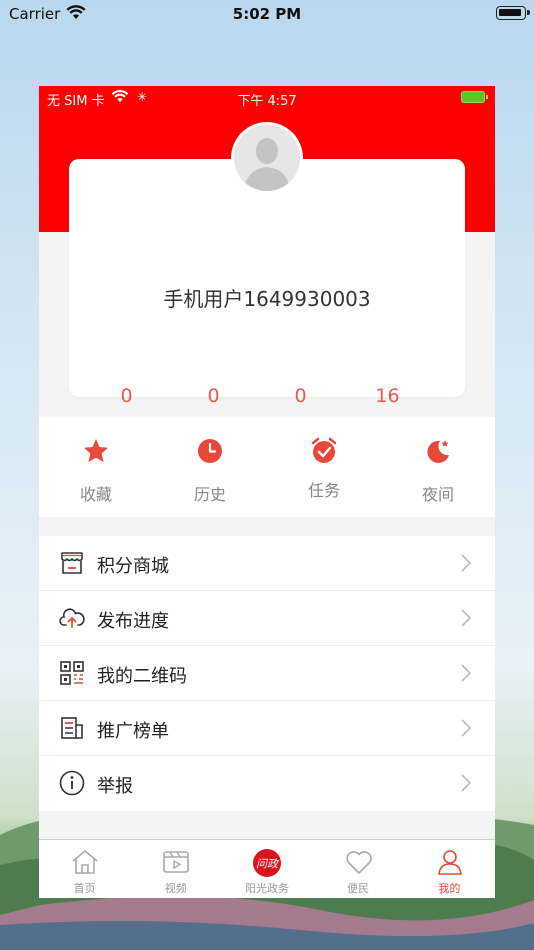 The width and height of the screenshot is (534, 950). What do you see at coordinates (323, 490) in the screenshot?
I see `quick-label: 任务` at bounding box center [323, 490].